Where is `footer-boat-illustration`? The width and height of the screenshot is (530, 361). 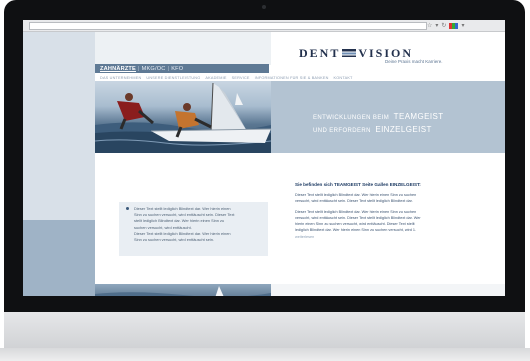 footer-boat-illustration is located at coordinates (183, 291).